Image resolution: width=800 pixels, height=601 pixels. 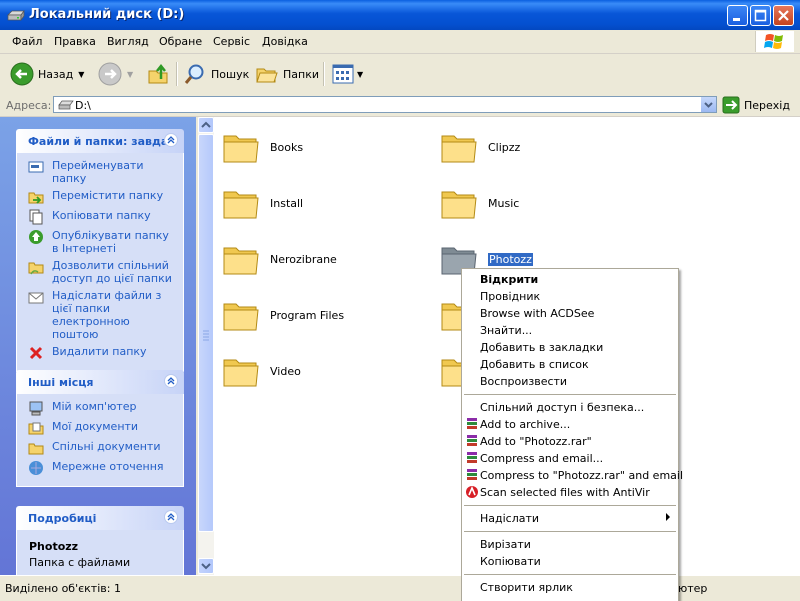 I want to click on folder-name: Clipzz, so click(x=504, y=147).